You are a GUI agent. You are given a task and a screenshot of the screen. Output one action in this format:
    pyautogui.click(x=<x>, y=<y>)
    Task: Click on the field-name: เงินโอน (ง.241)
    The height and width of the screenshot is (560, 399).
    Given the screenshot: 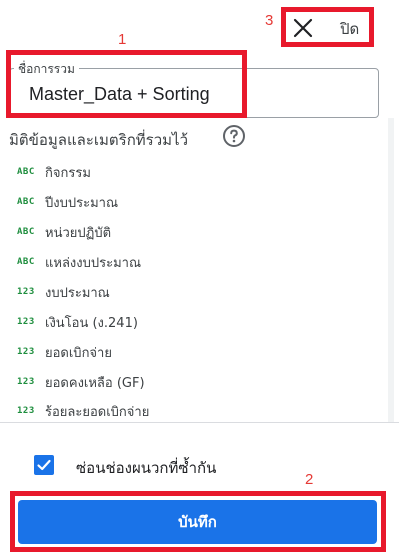 What is the action you would take?
    pyautogui.click(x=91, y=323)
    